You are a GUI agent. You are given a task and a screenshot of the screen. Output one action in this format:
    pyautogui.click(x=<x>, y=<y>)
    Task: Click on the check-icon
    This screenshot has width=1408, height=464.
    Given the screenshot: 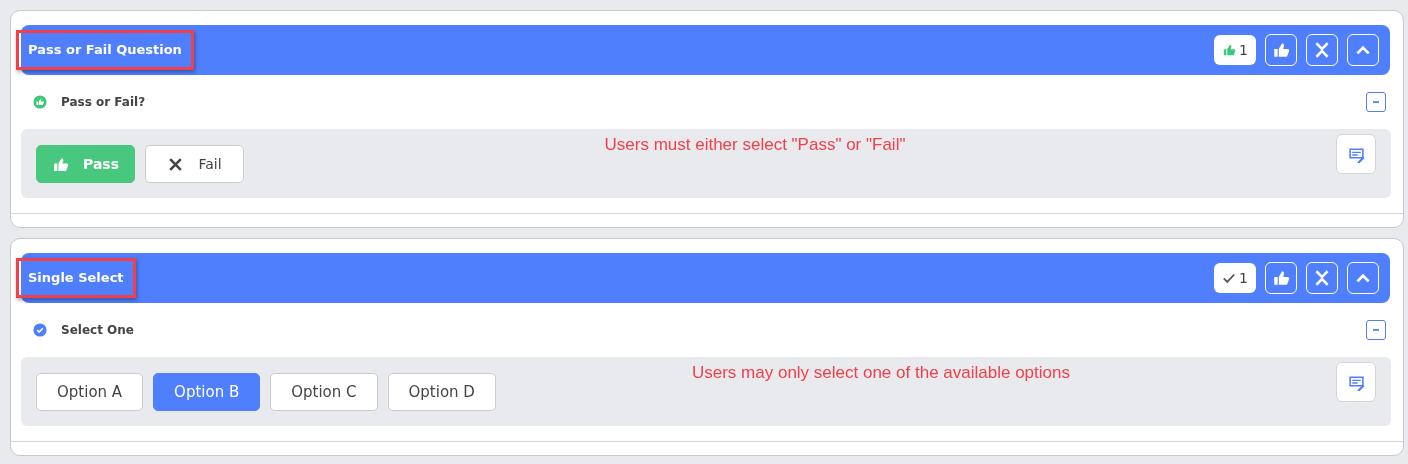 What is the action you would take?
    pyautogui.click(x=1229, y=278)
    